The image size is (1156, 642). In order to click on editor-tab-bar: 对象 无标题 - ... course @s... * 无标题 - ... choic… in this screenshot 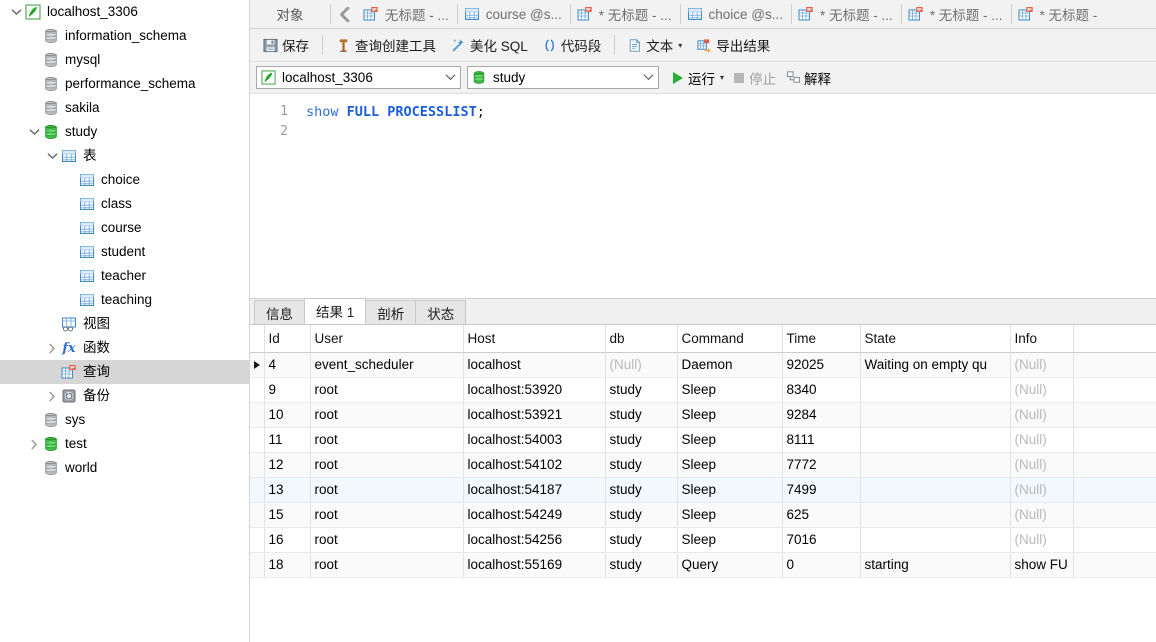, I will do `click(703, 14)`.